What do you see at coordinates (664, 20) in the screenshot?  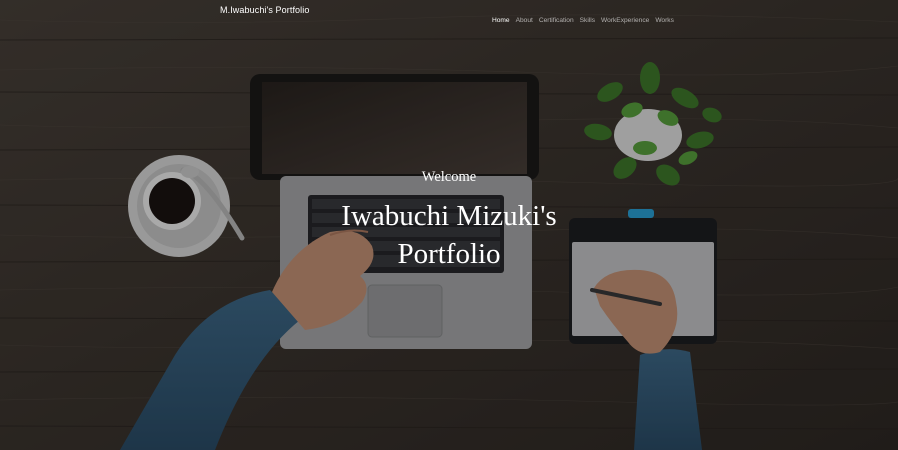 I see `nav-link-works: Works` at bounding box center [664, 20].